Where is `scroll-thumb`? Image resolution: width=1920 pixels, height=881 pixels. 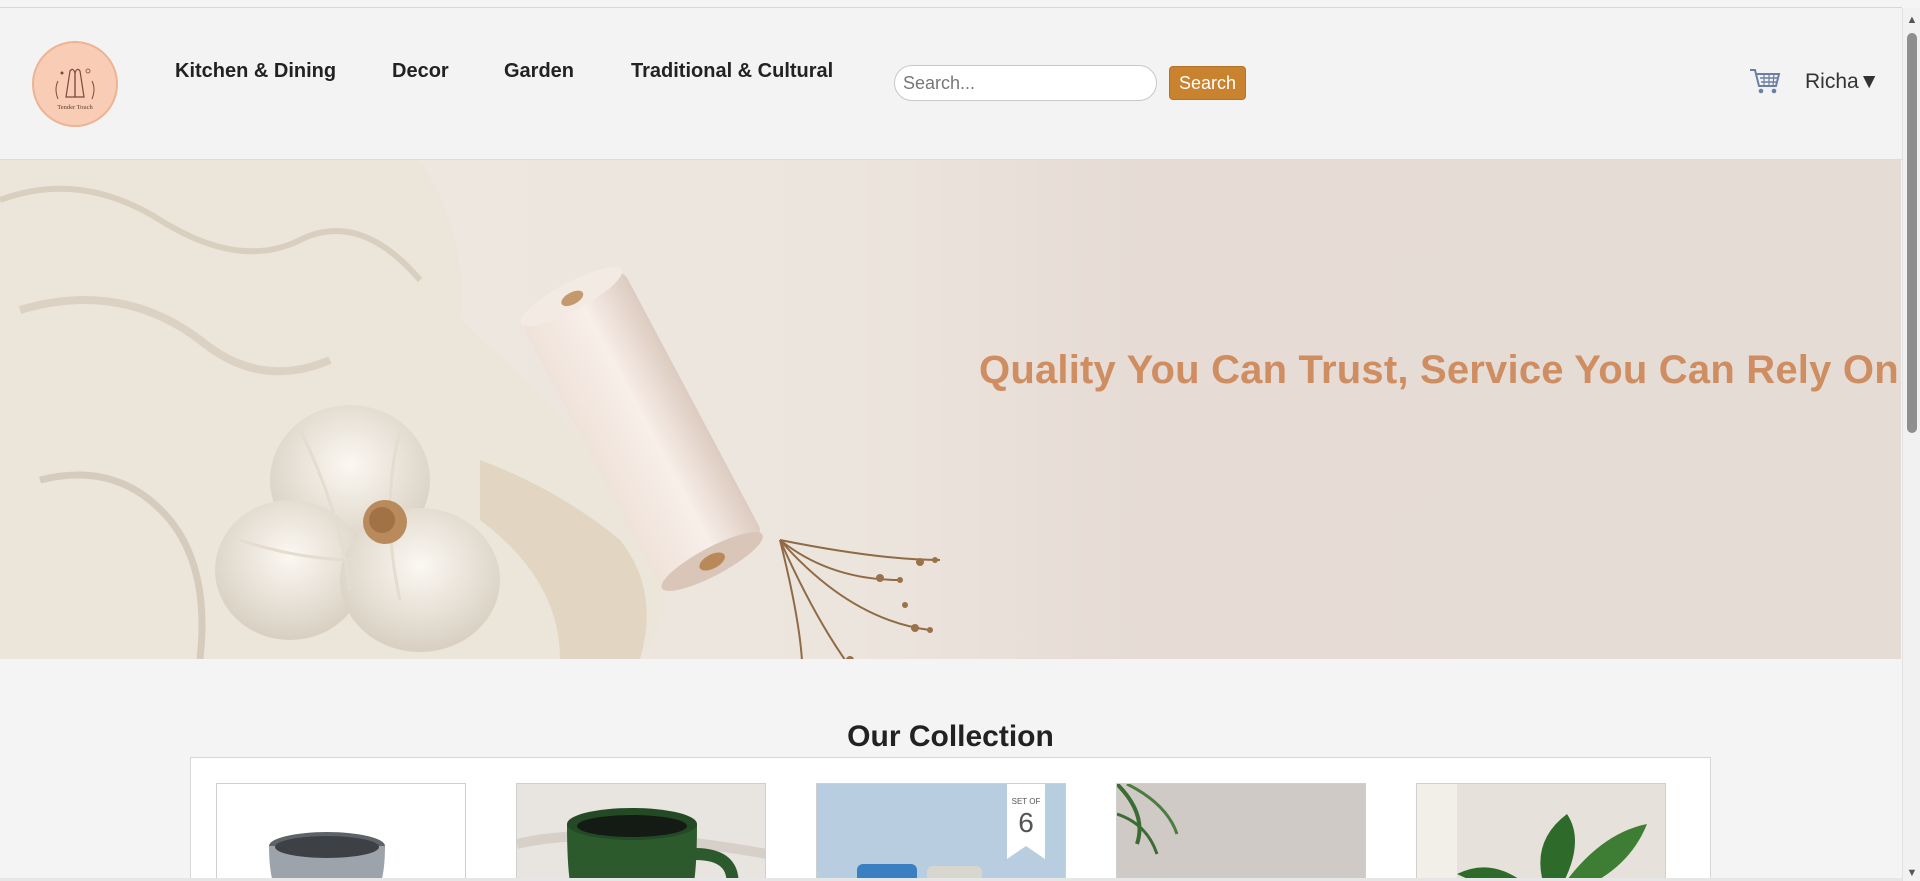 scroll-thumb is located at coordinates (1912, 233).